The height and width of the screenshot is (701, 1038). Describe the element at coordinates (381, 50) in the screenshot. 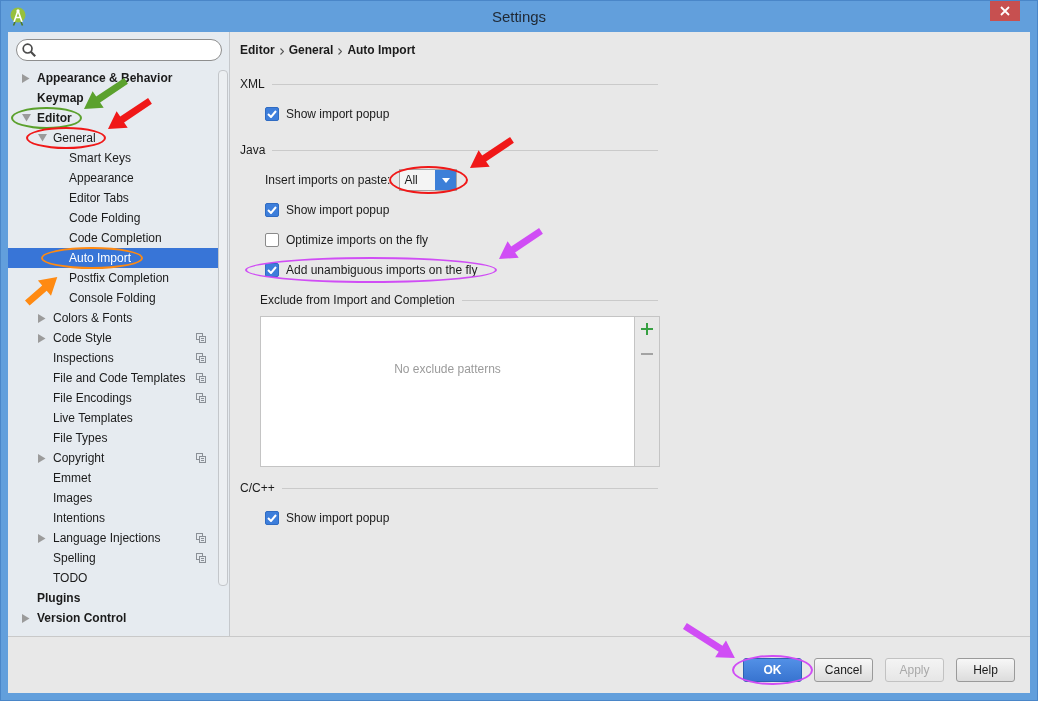

I see `breadcrumb-item: Auto Import` at that location.